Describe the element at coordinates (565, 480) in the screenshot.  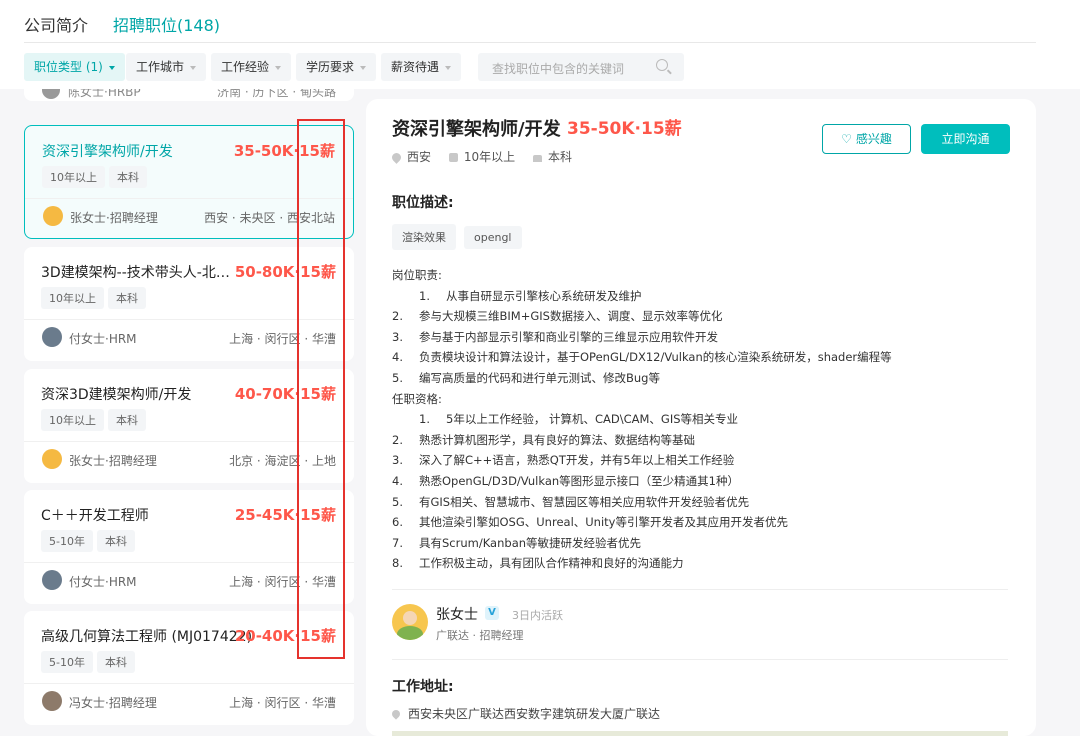
I see `list-item: 4. 熟悉OpenGL/D3D/Vulkan等图形显示接口（至少精通其1种）` at that location.